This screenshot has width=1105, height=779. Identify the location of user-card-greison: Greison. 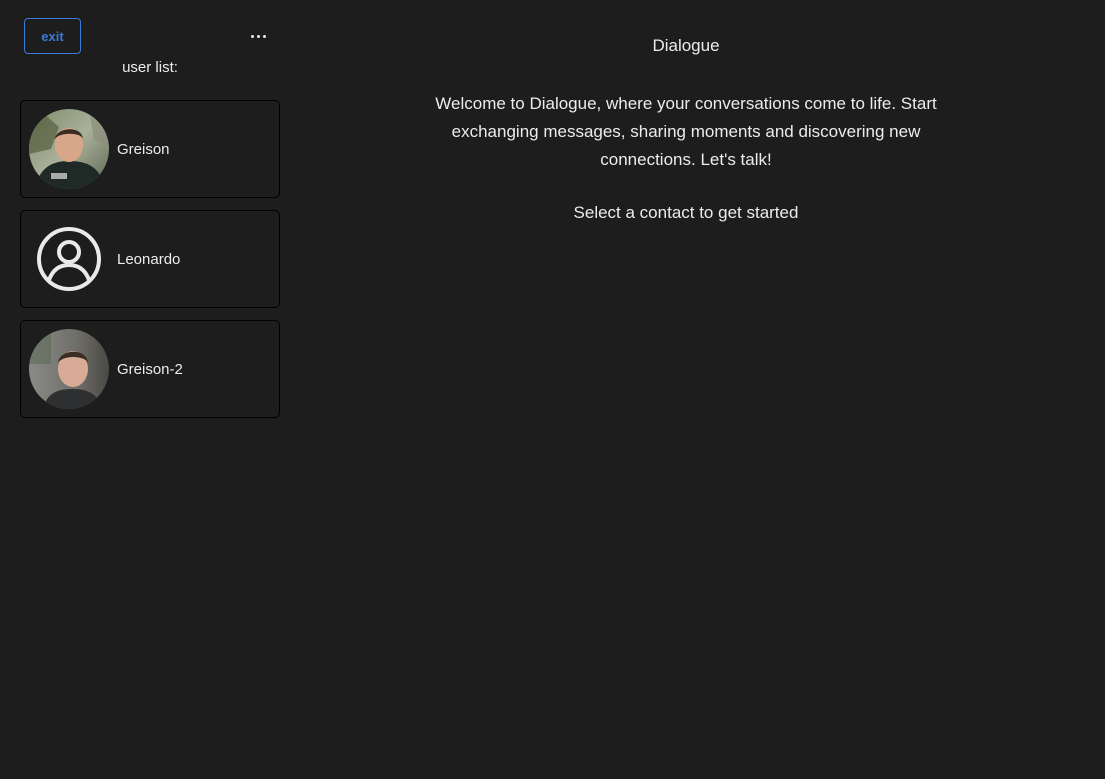
(150, 149).